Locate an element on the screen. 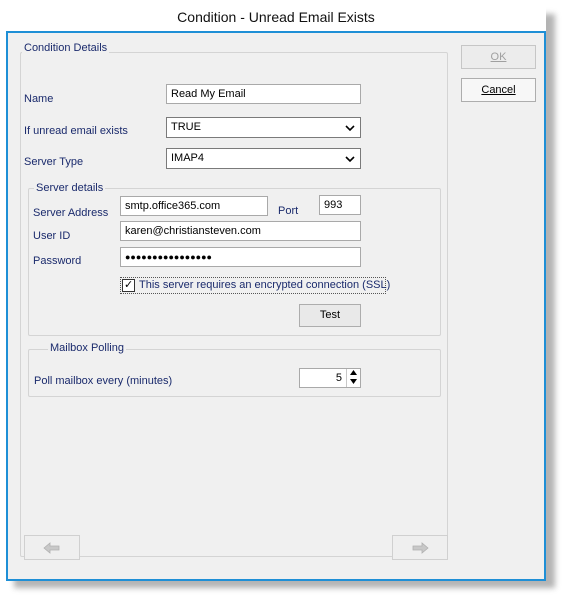 This screenshot has width=562, height=596. spin-up-icon is located at coordinates (353, 373).